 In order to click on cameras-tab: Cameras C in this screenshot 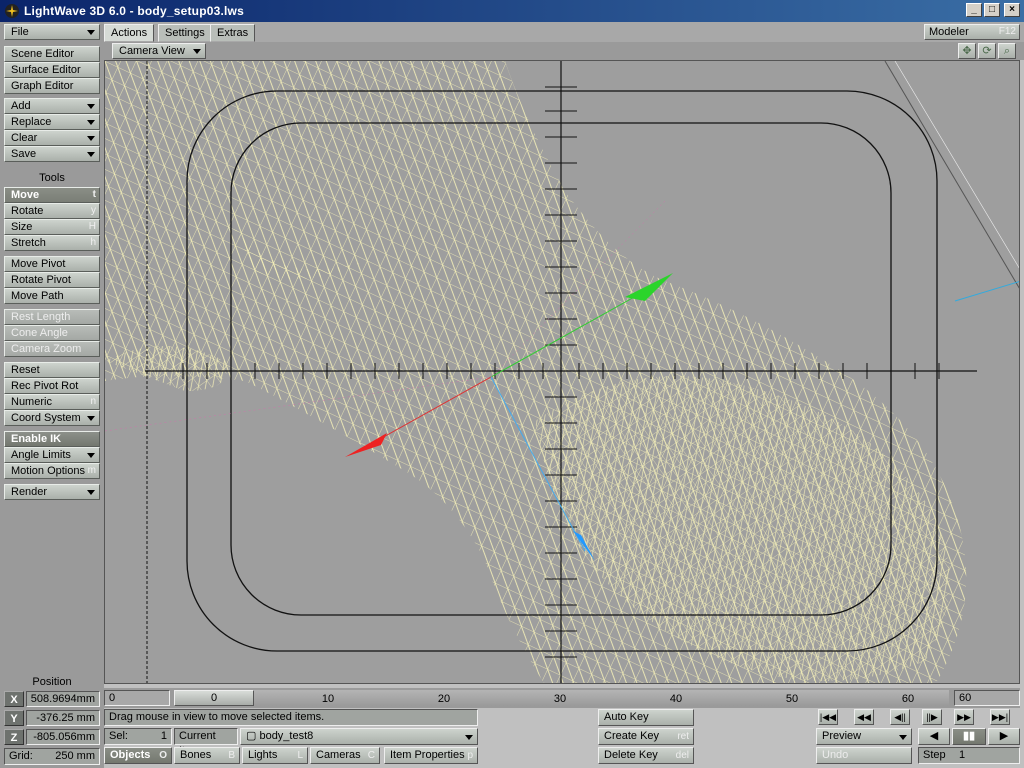, I will do `click(345, 755)`.